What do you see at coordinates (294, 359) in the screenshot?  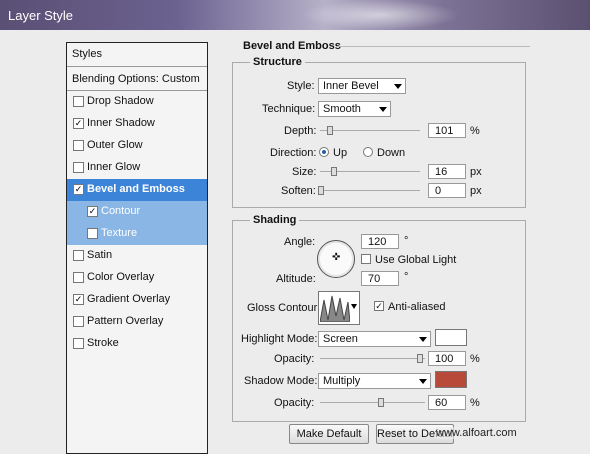 I see `highlight-opacity-label: Opacity:` at bounding box center [294, 359].